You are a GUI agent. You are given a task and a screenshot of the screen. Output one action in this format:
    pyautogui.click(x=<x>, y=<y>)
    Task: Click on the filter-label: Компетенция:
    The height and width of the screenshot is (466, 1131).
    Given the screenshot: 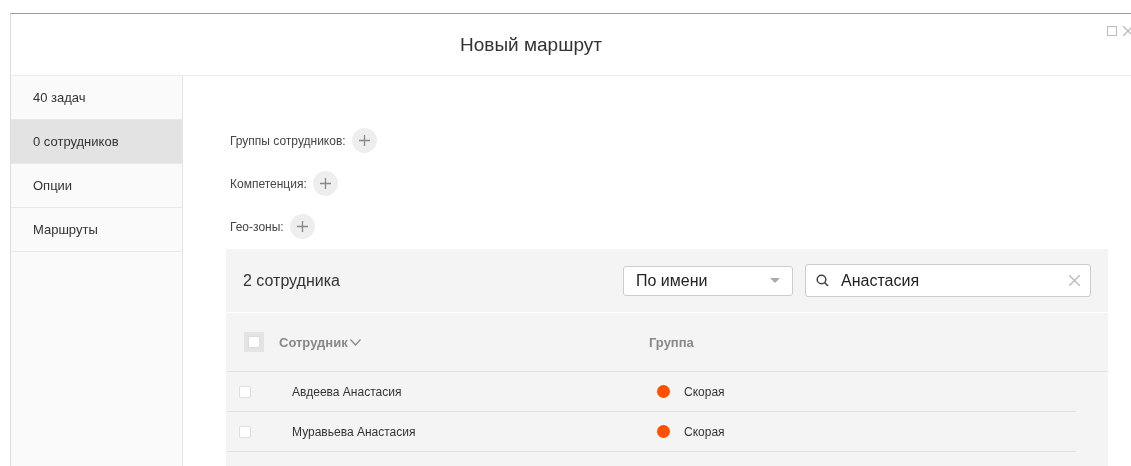 What is the action you would take?
    pyautogui.click(x=268, y=183)
    